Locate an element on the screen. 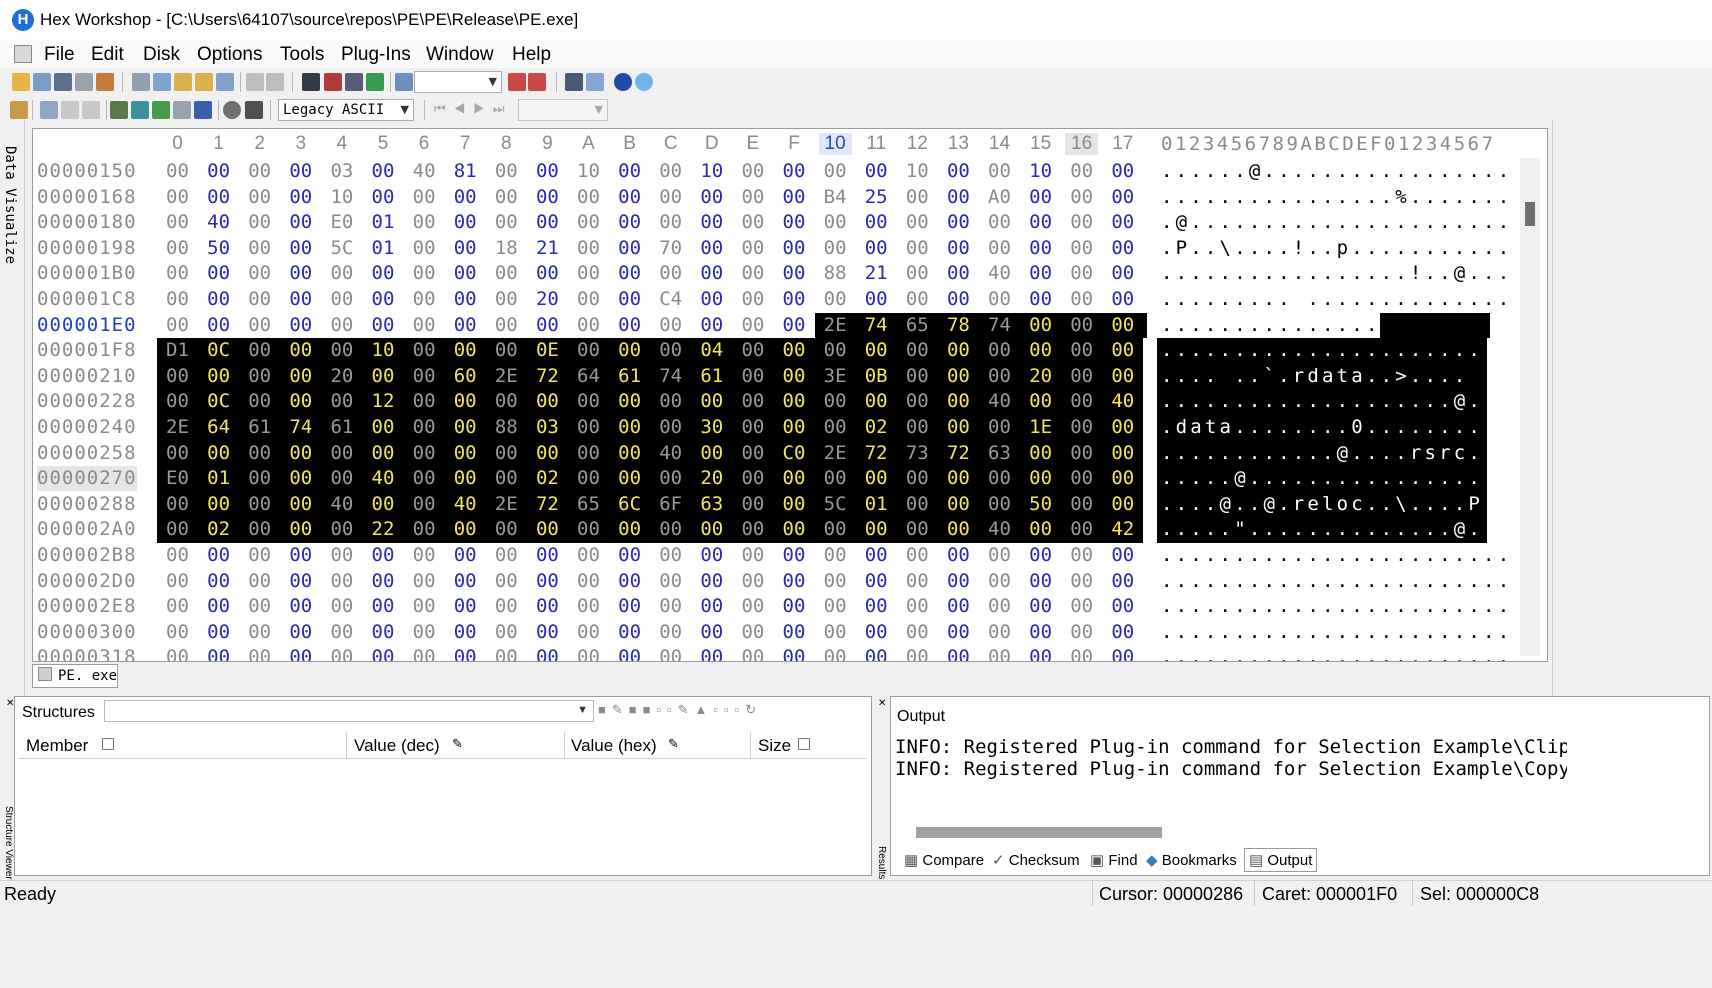 The width and height of the screenshot is (1712, 988). bookmark-next-icon is located at coordinates (537, 82).